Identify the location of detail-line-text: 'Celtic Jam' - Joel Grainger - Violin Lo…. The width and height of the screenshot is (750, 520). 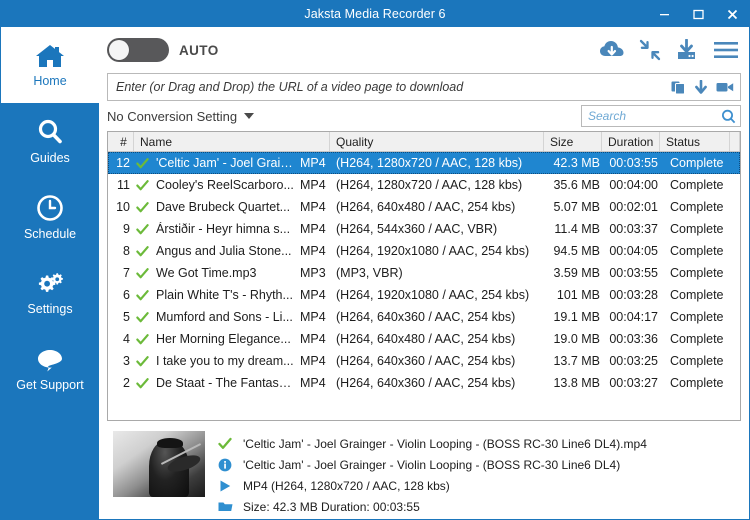
(432, 464).